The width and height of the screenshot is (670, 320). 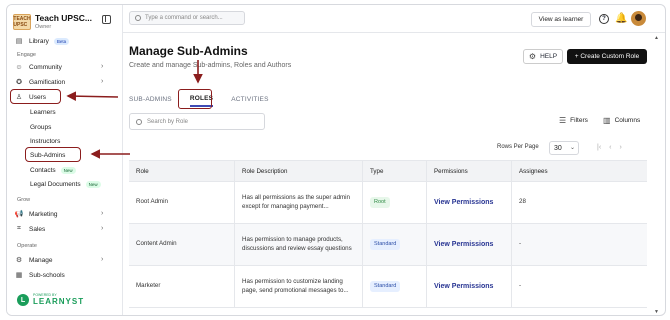 I want to click on scrollbar: ▲ ▼, so click(x=657, y=174).